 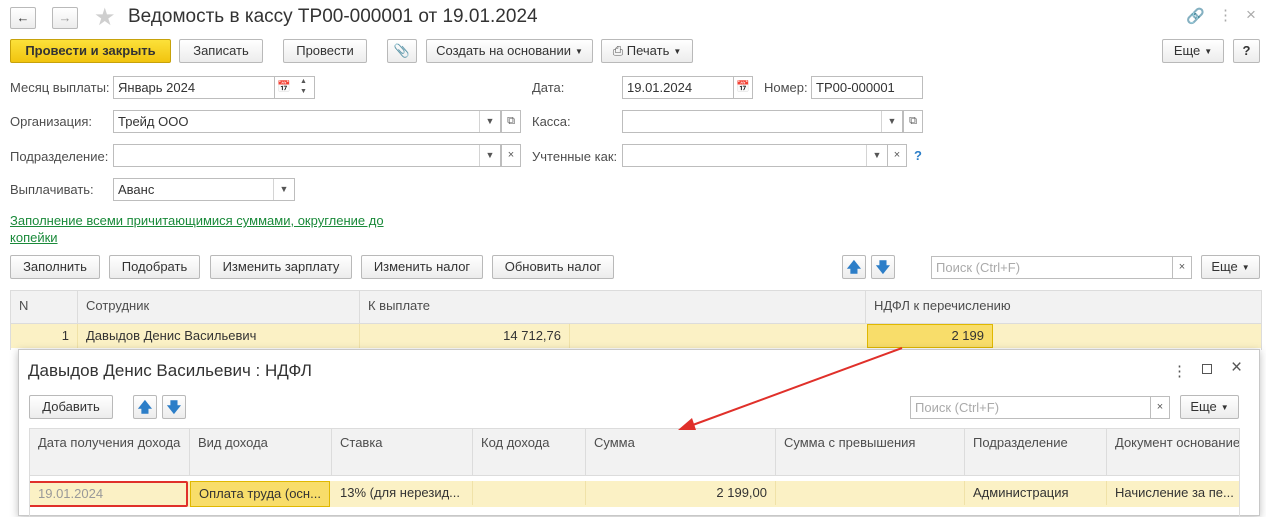 I want to click on attach-button: 📎, so click(x=402, y=51).